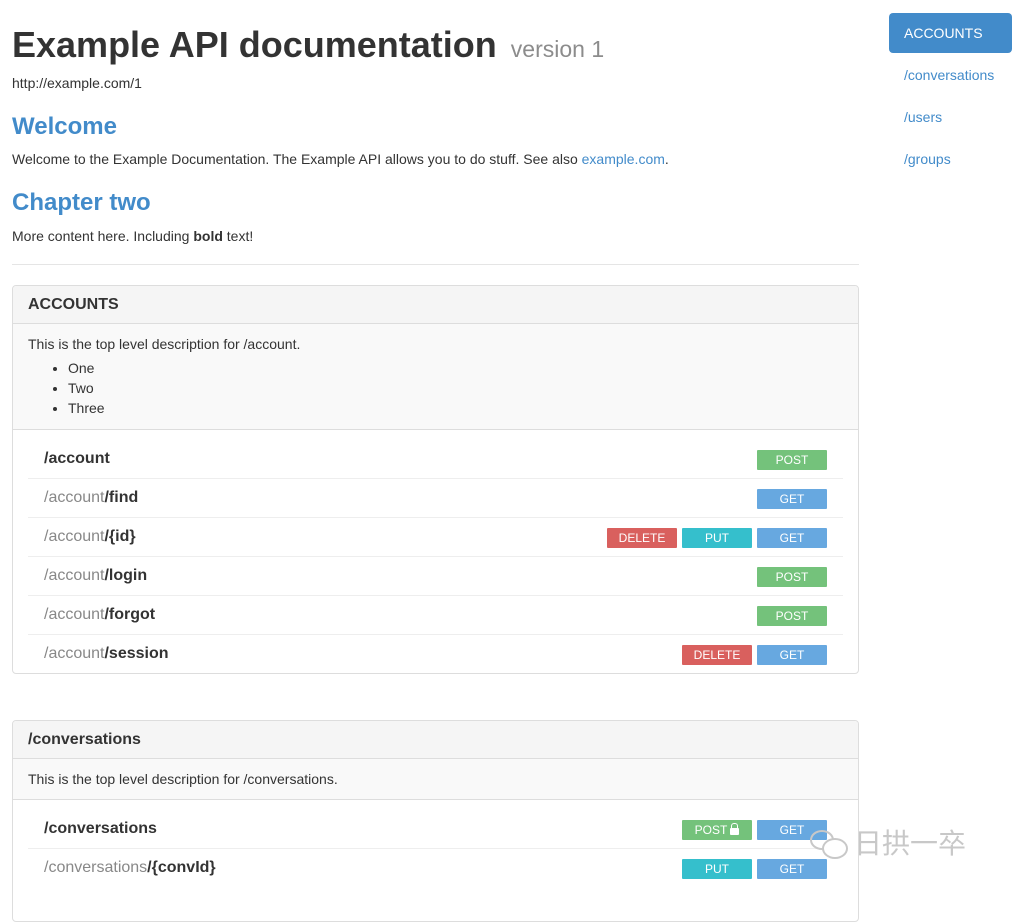  I want to click on endpoint-row: /account/forgot POST, so click(435, 615).